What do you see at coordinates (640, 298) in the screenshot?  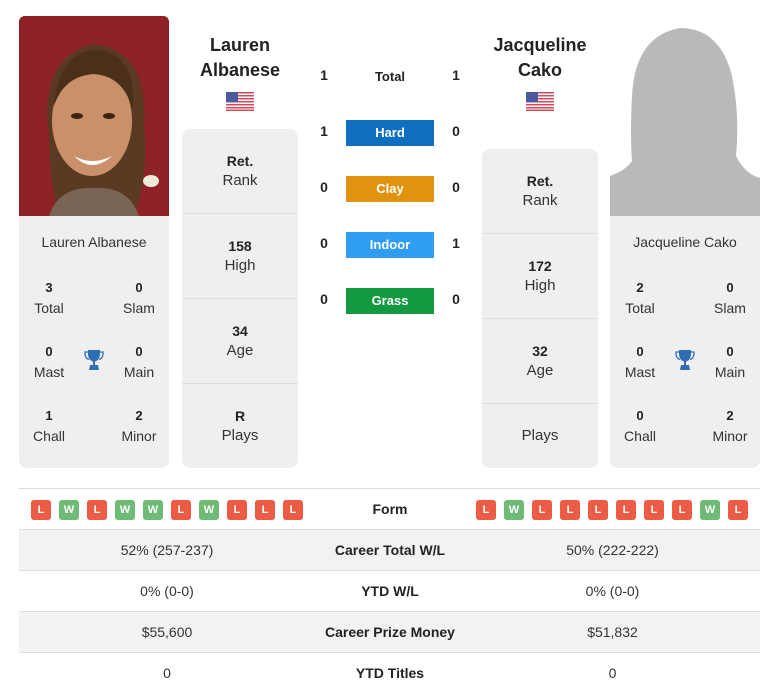 I see `player2-total-titles: 2 Total` at bounding box center [640, 298].